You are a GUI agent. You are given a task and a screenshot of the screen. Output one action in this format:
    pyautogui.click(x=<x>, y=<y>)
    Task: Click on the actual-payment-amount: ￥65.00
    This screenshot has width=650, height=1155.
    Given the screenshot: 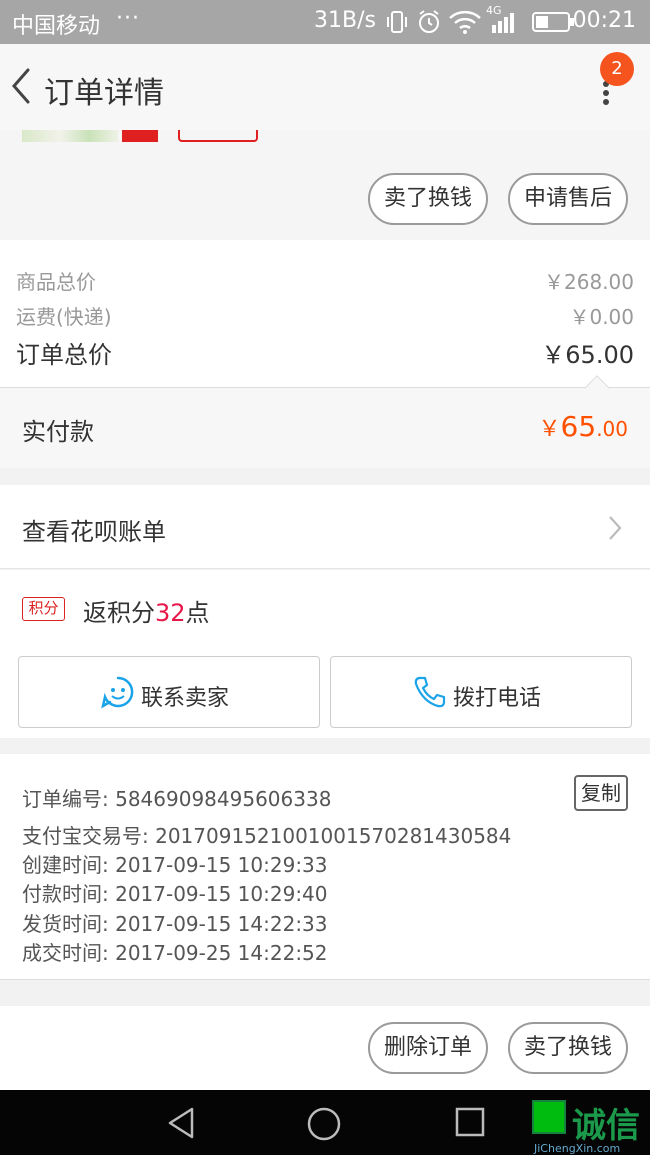 What is the action you would take?
    pyautogui.click(x=583, y=426)
    